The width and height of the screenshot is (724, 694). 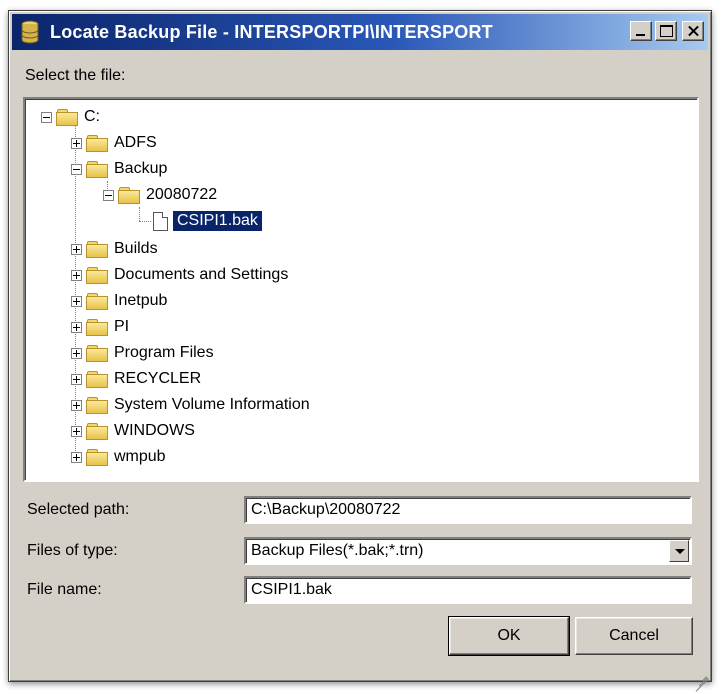 I want to click on tree-node-label: ADFS, so click(x=135, y=142).